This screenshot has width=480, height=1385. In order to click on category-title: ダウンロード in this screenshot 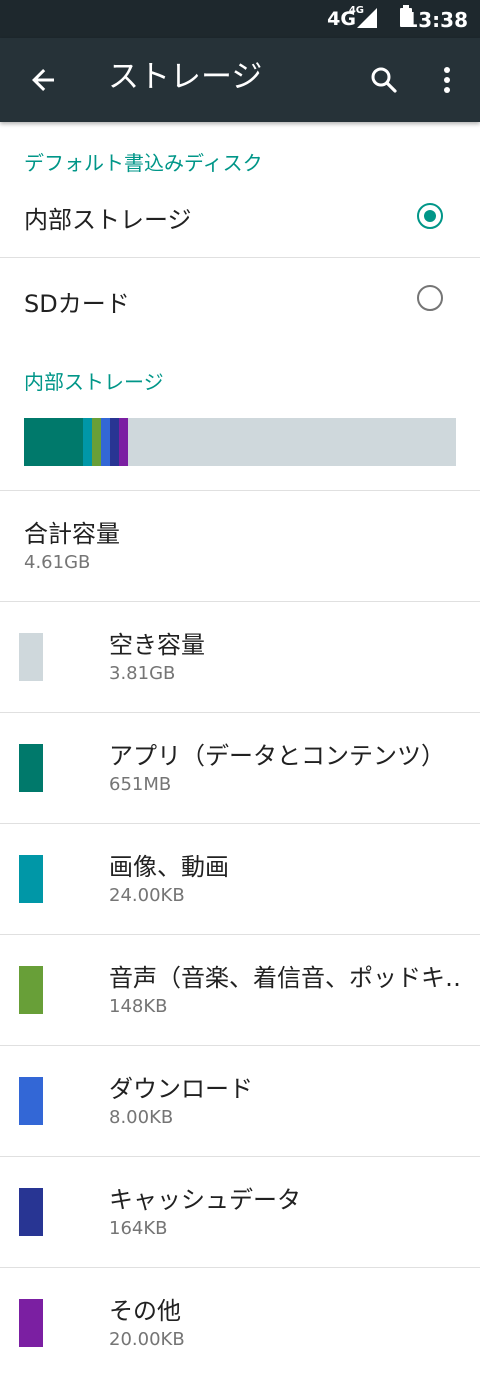, I will do `click(181, 1089)`.